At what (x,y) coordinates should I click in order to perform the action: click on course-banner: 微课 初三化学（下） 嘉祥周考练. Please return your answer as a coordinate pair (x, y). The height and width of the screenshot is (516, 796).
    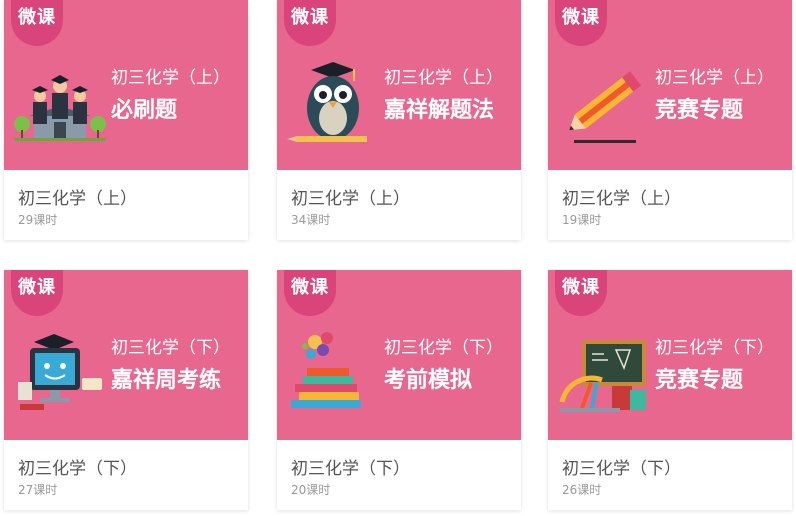
    Looking at the image, I should click on (126, 355).